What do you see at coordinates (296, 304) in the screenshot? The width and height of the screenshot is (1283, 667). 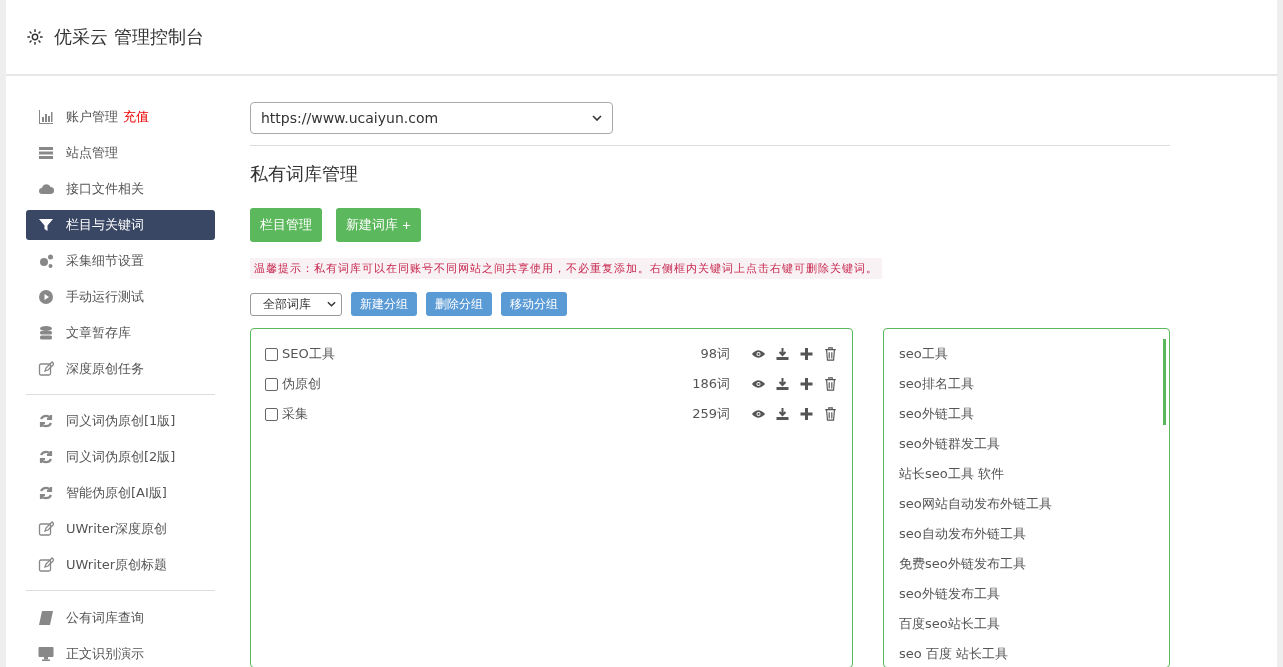 I see `library-filter-select: 全部词库` at bounding box center [296, 304].